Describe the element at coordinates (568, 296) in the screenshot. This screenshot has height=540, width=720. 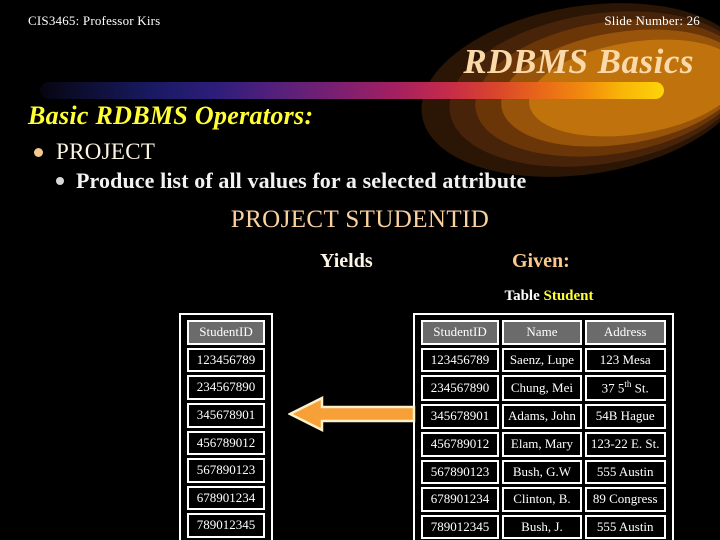
I see `table-caption-name: Student` at that location.